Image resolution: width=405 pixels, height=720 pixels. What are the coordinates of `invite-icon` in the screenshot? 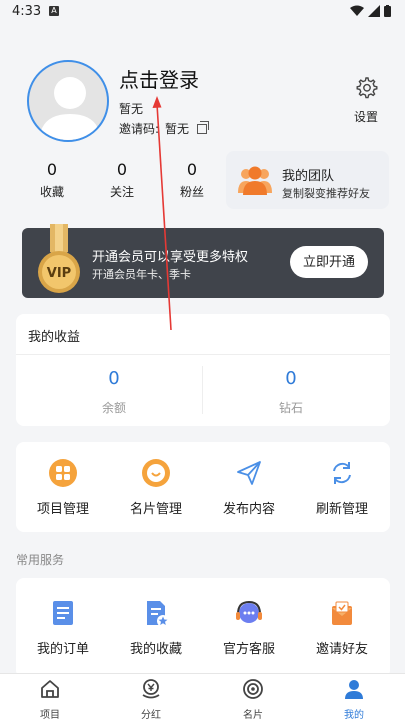 It's located at (342, 613).